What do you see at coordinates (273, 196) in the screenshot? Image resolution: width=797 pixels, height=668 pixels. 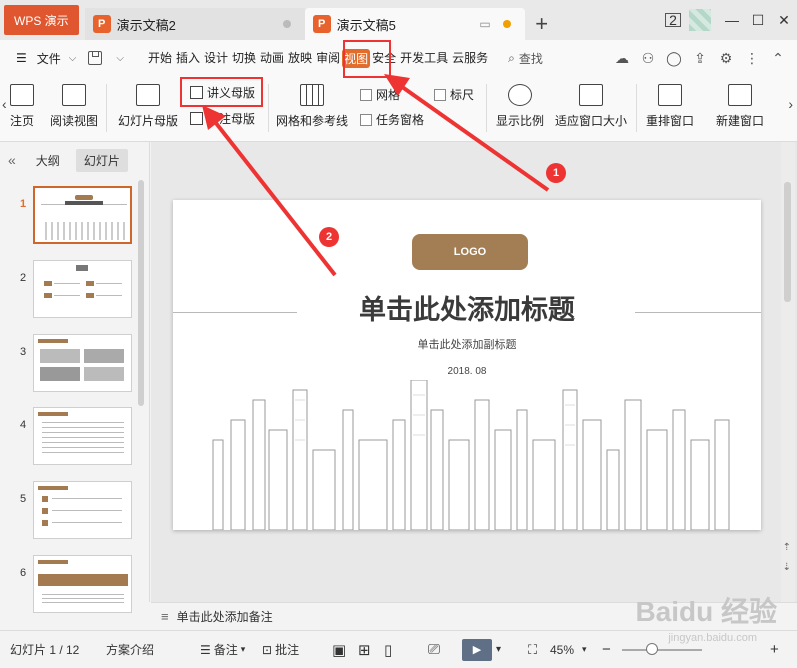 I see `arrow-2-line` at bounding box center [273, 196].